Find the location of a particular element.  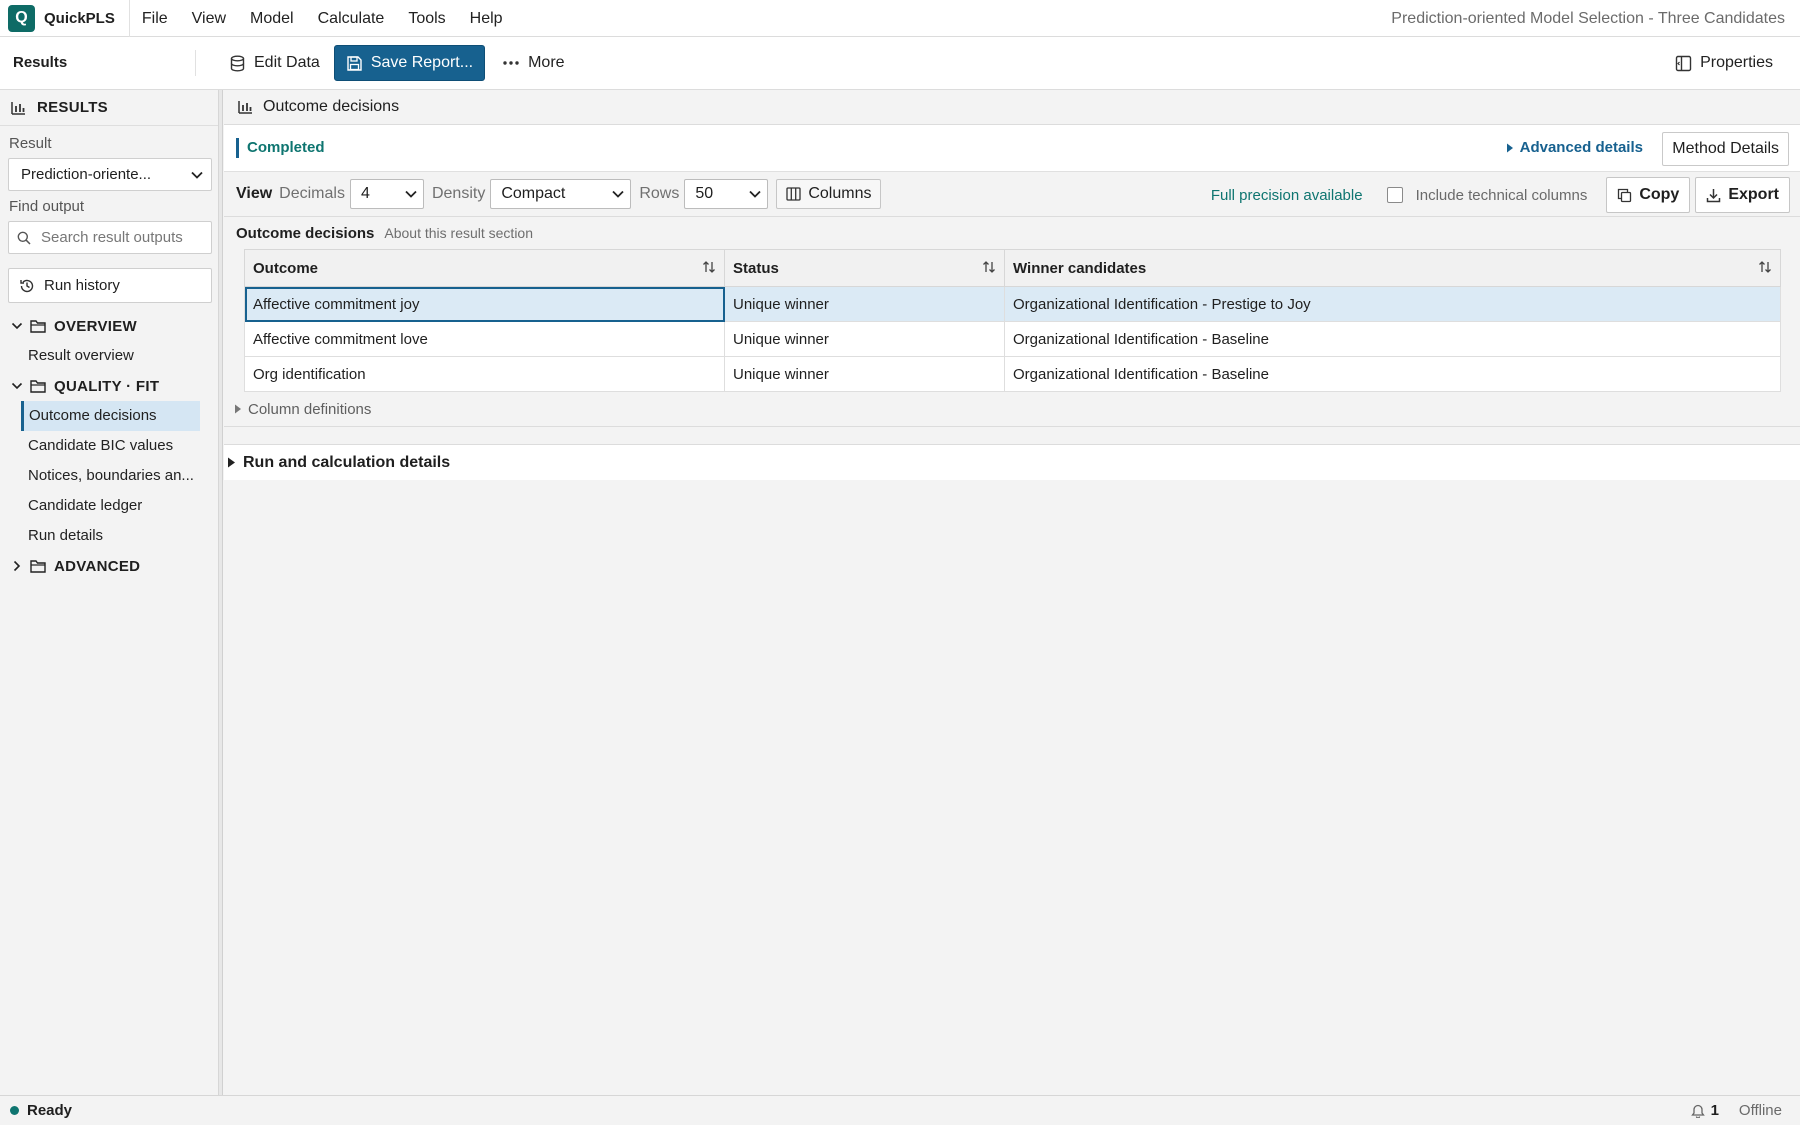

column-definitions-toggle: Column definitions is located at coordinates (1012, 409).